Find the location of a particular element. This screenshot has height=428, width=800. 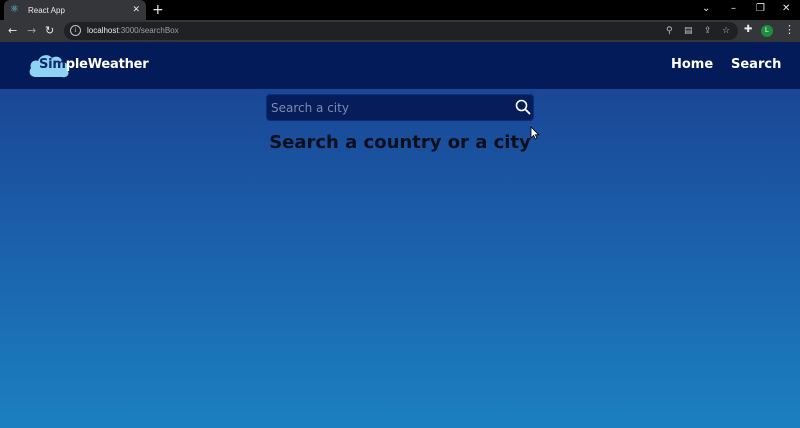

profile-avatar: L is located at coordinates (767, 31).